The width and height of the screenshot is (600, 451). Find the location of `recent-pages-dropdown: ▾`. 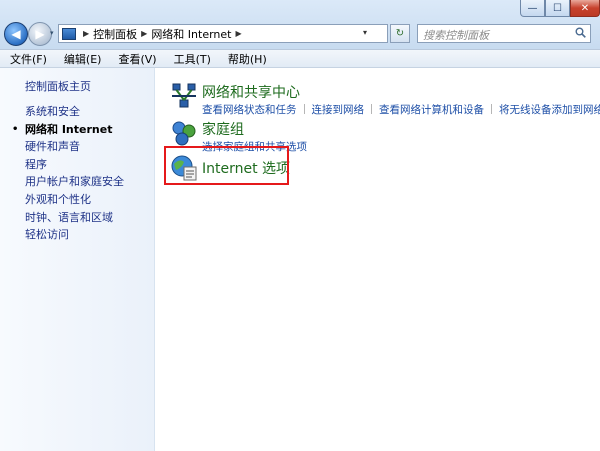

recent-pages-dropdown: ▾ is located at coordinates (52, 33).